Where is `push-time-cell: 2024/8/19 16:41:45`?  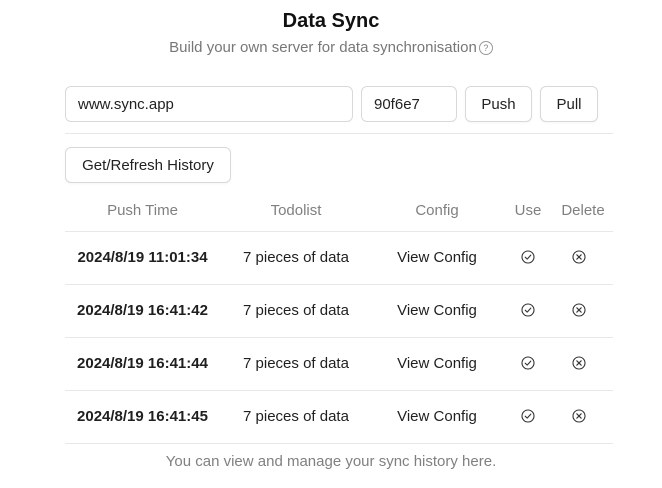
push-time-cell: 2024/8/19 16:41:45 is located at coordinates (142, 416).